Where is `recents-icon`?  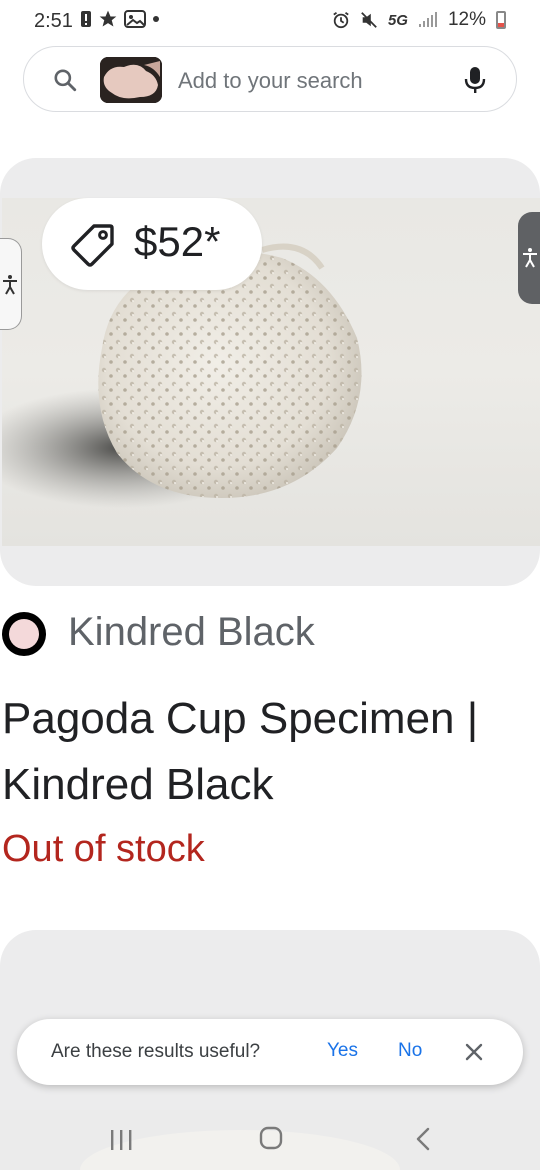
recents-icon is located at coordinates (121, 1140).